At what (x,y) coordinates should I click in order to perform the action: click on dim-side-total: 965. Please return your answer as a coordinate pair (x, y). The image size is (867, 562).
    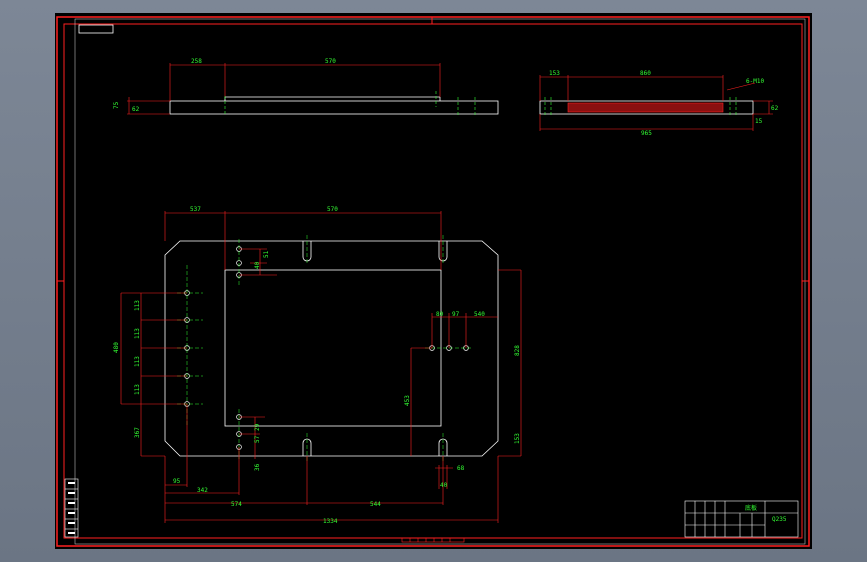
    Looking at the image, I should click on (646, 133).